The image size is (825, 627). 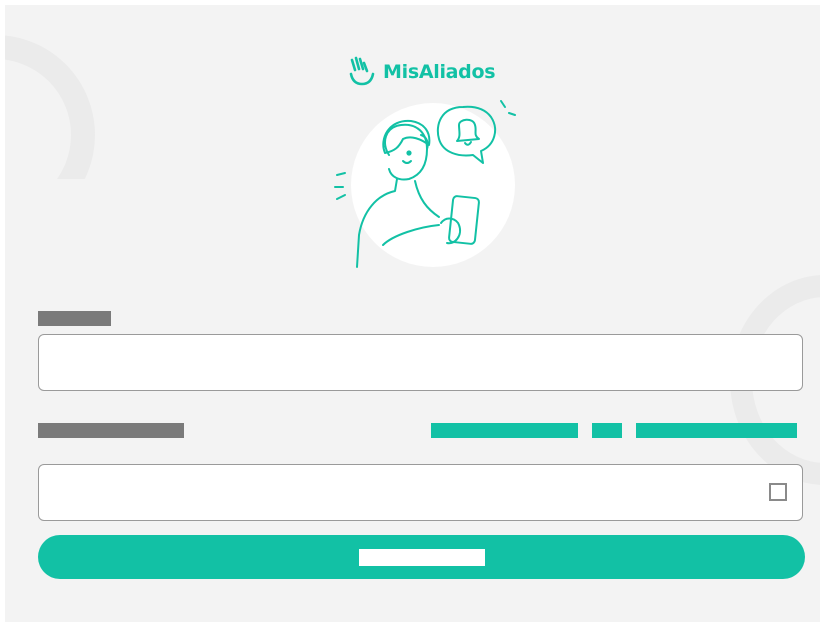 What do you see at coordinates (50, 107) in the screenshot?
I see `decorative-arc-left` at bounding box center [50, 107].